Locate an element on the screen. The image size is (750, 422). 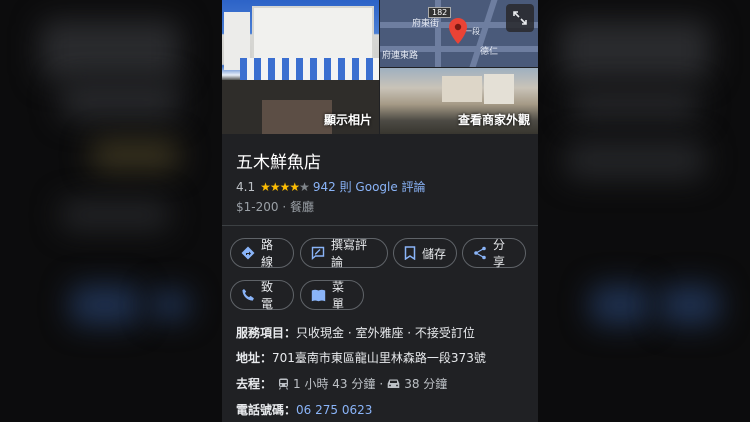
phone-row: 電話號碼： 06 275 0623 is located at coordinates (304, 409).